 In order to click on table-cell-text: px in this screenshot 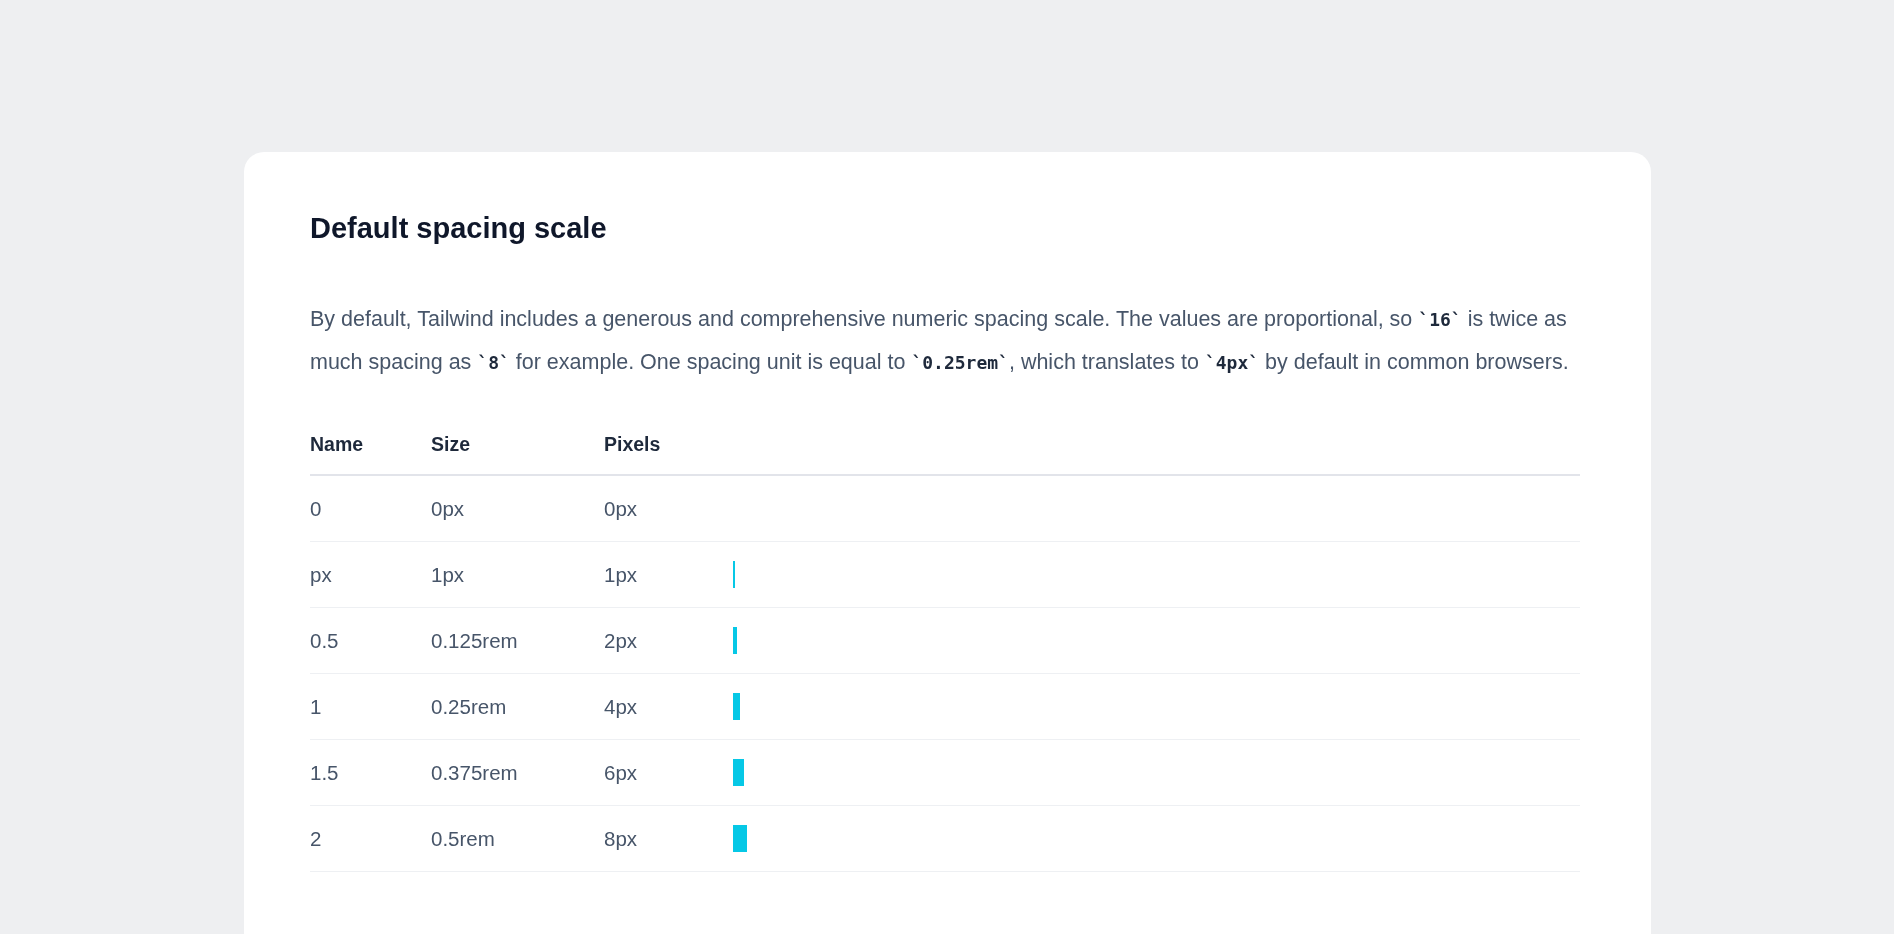, I will do `click(321, 574)`.